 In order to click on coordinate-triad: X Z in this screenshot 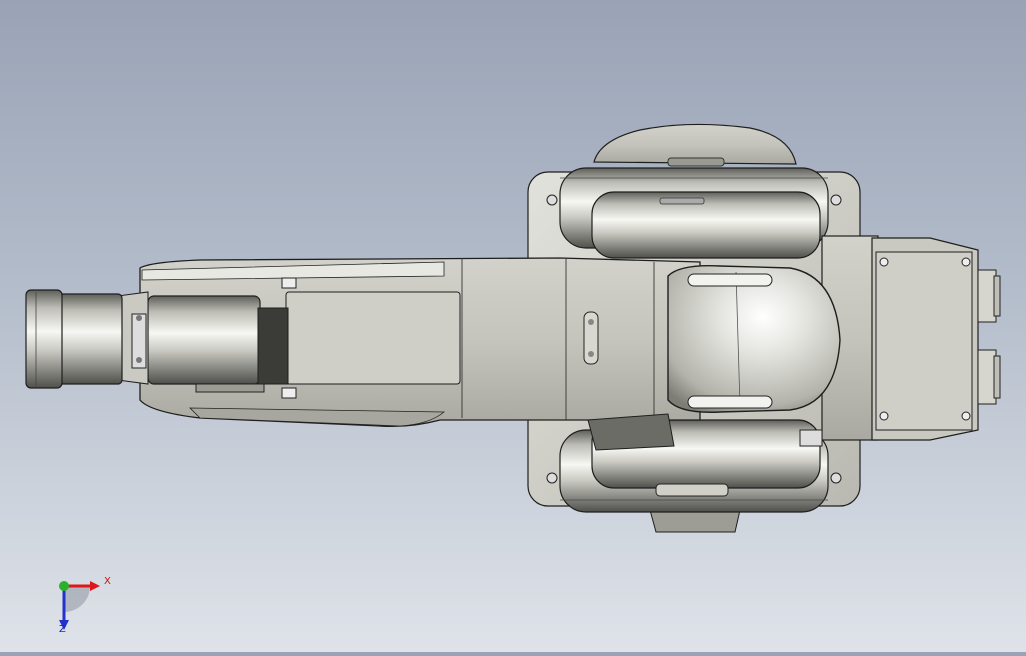, I will do `click(85, 605)`.